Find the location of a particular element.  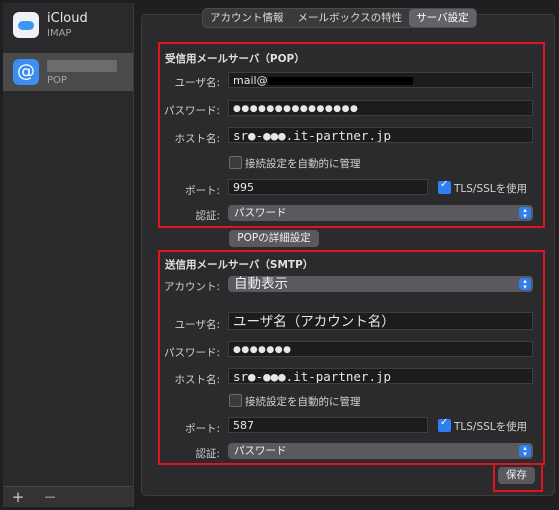

outgoing-password-field: ●●●●●●● is located at coordinates (380, 349).